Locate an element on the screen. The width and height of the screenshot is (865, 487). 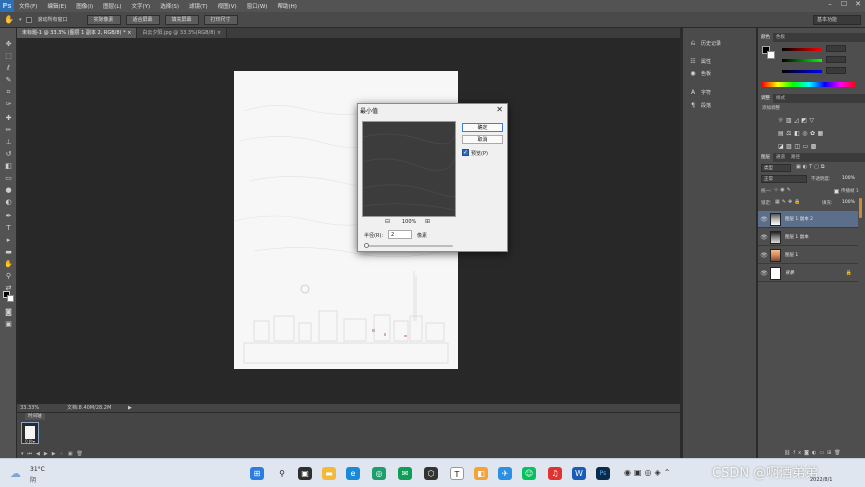
maximize-button: ☐ is located at coordinates (844, 4).